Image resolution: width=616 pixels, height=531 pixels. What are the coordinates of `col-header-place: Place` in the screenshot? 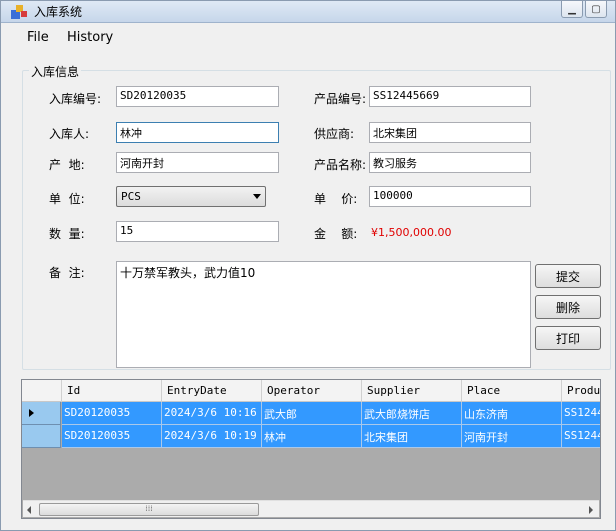 It's located at (512, 391).